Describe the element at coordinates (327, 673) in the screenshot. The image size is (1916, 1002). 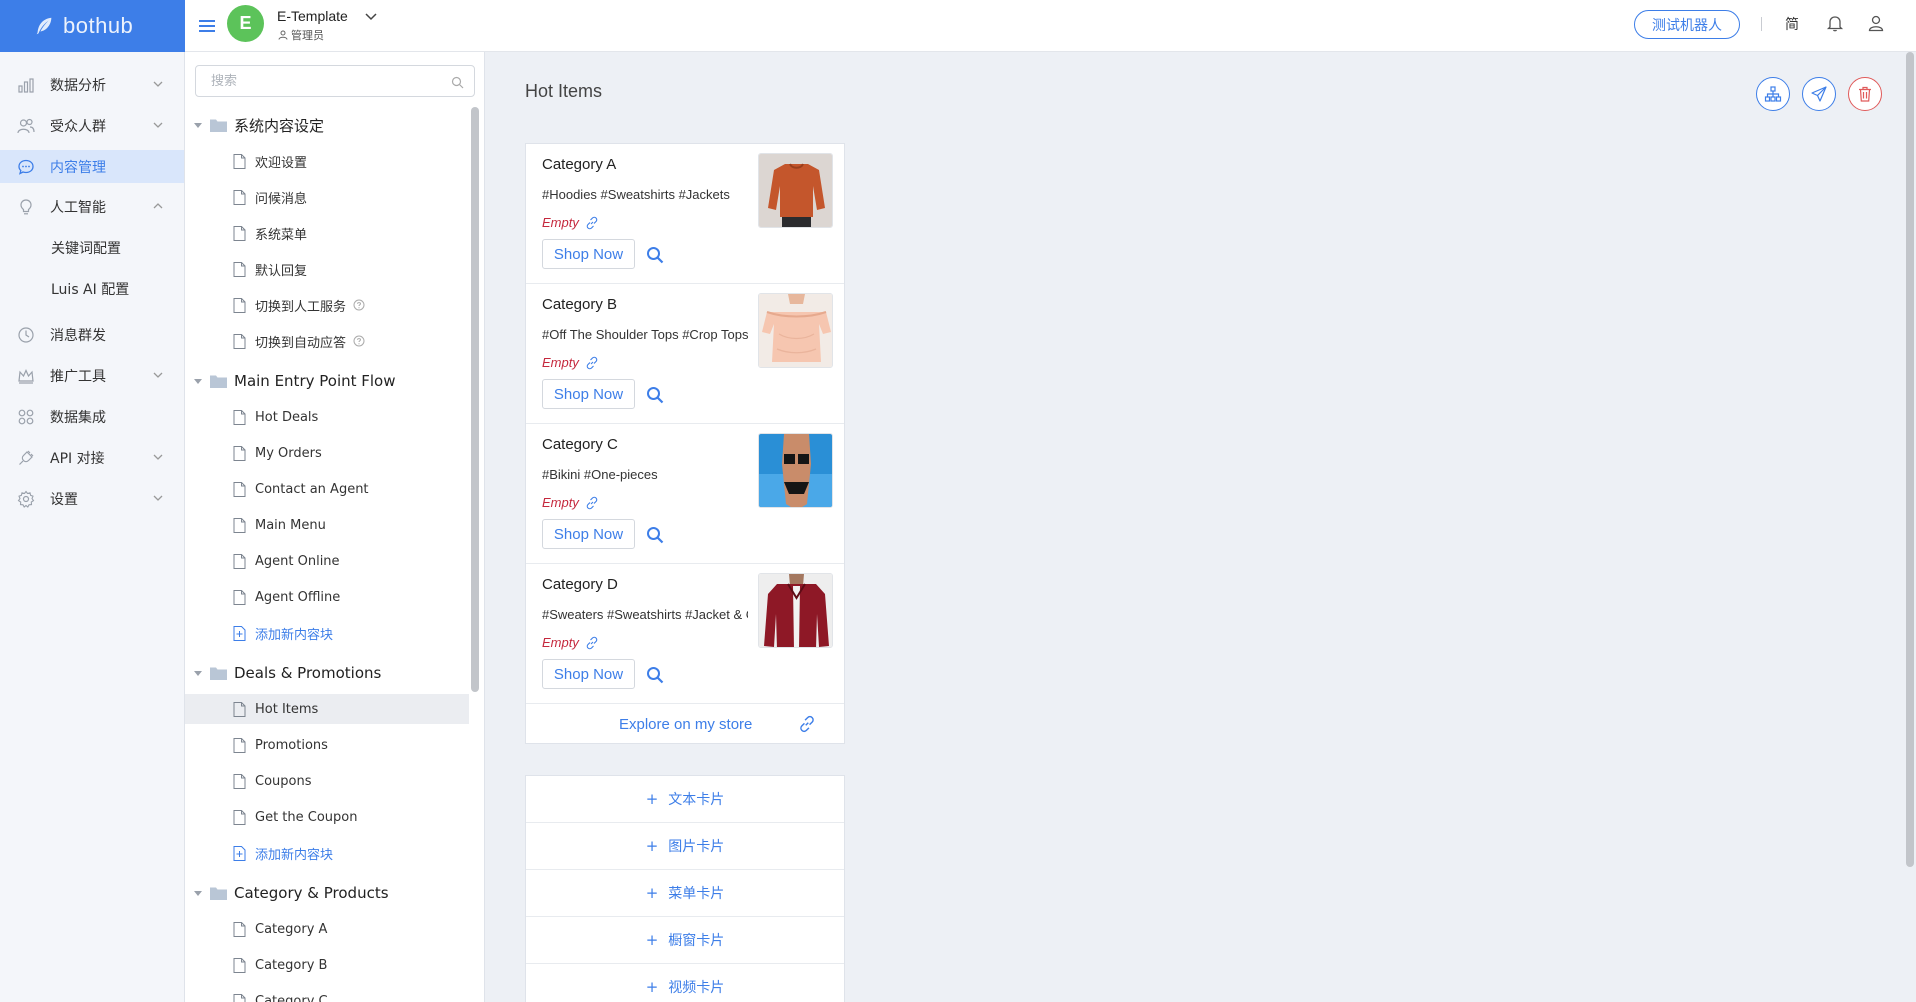
I see `tree-folder: Deals & Promotions` at that location.